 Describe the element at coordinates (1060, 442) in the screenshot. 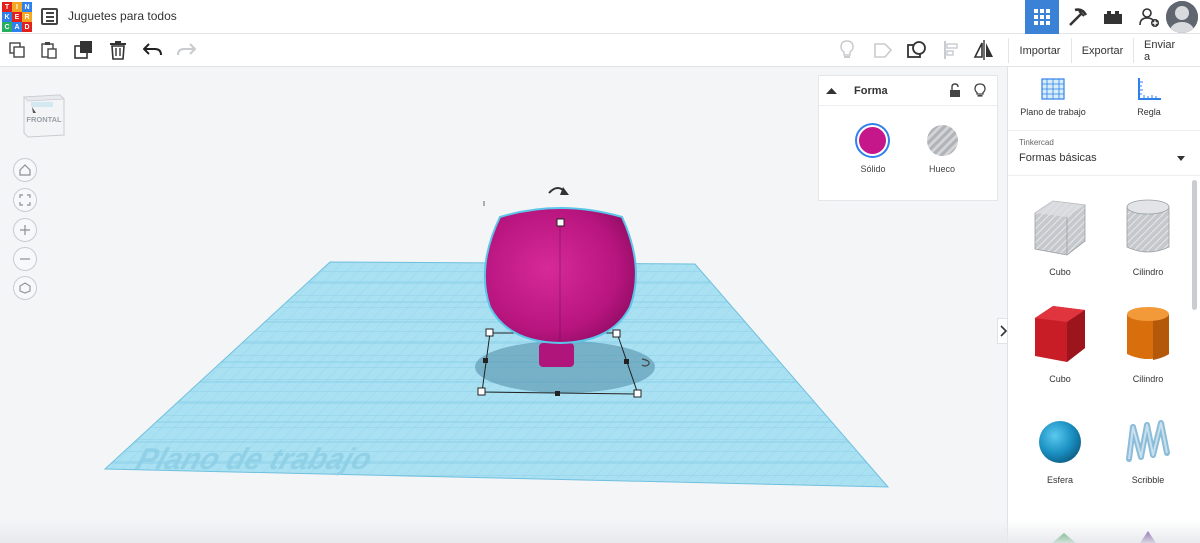

I see `sphere-icon` at that location.